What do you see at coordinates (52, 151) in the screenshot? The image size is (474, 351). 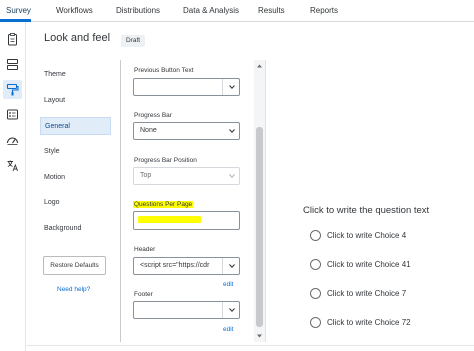 I see `menu-item-style: Style` at bounding box center [52, 151].